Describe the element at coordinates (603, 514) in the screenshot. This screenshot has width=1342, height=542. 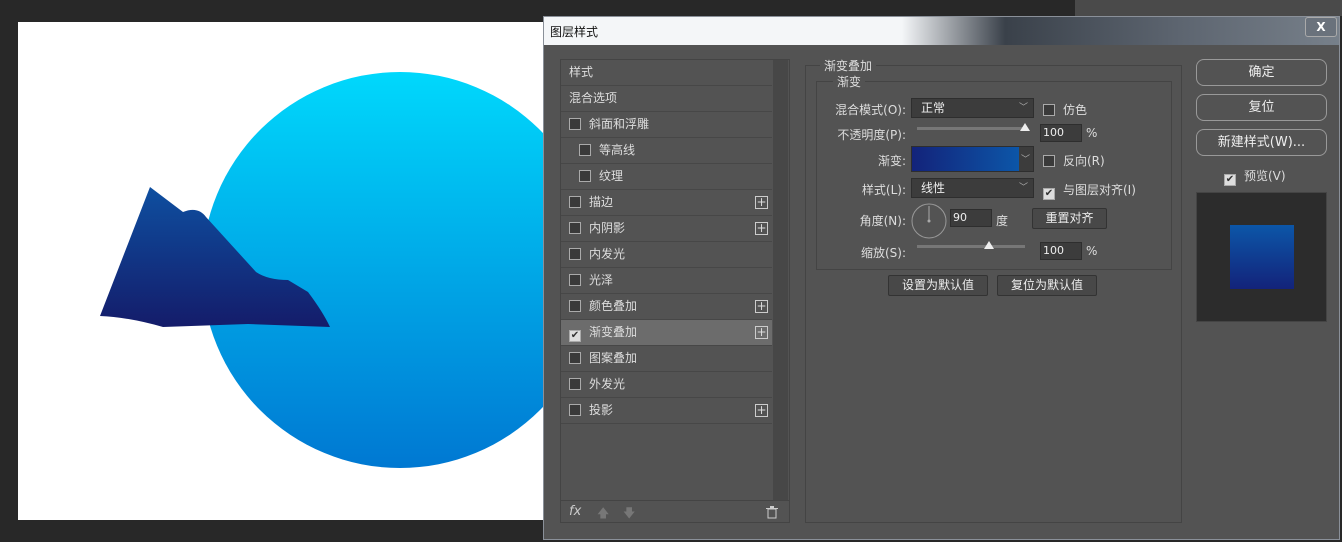
I see `move-up-icon: 🡅` at that location.